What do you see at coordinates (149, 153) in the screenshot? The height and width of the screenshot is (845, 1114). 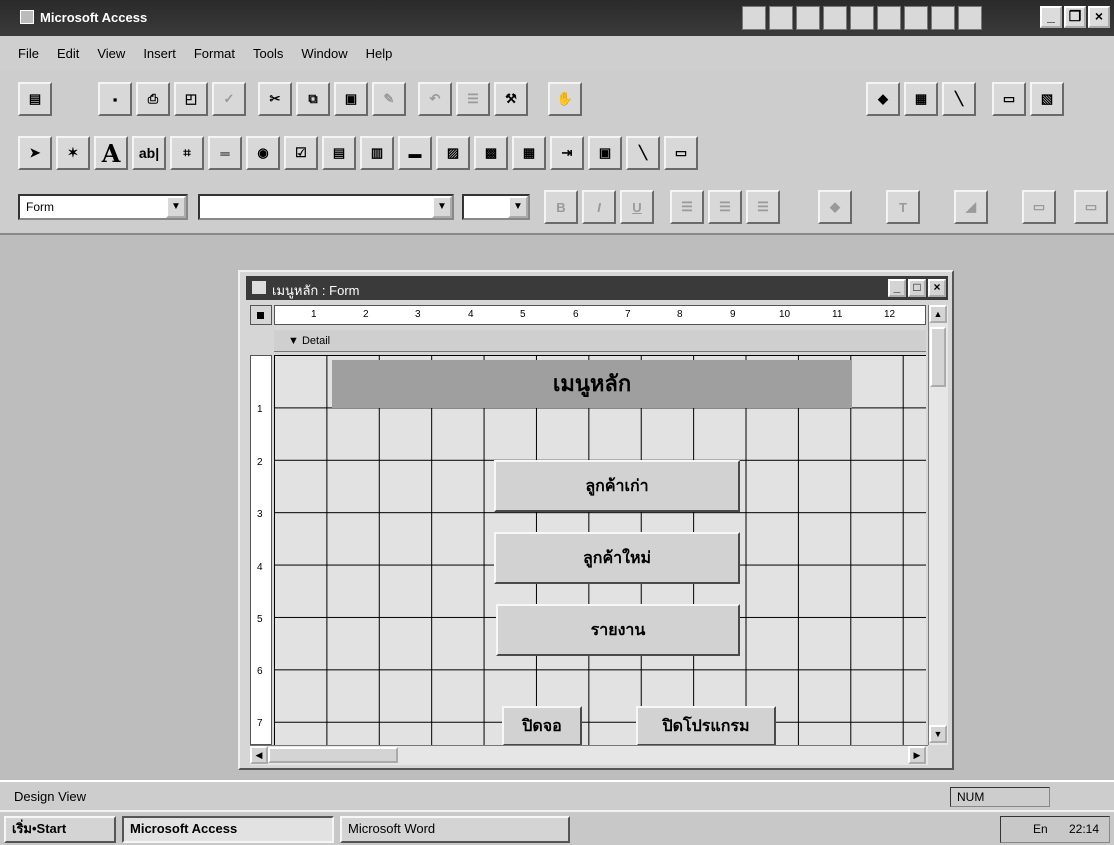 I see `textbox-tool: ab|` at bounding box center [149, 153].